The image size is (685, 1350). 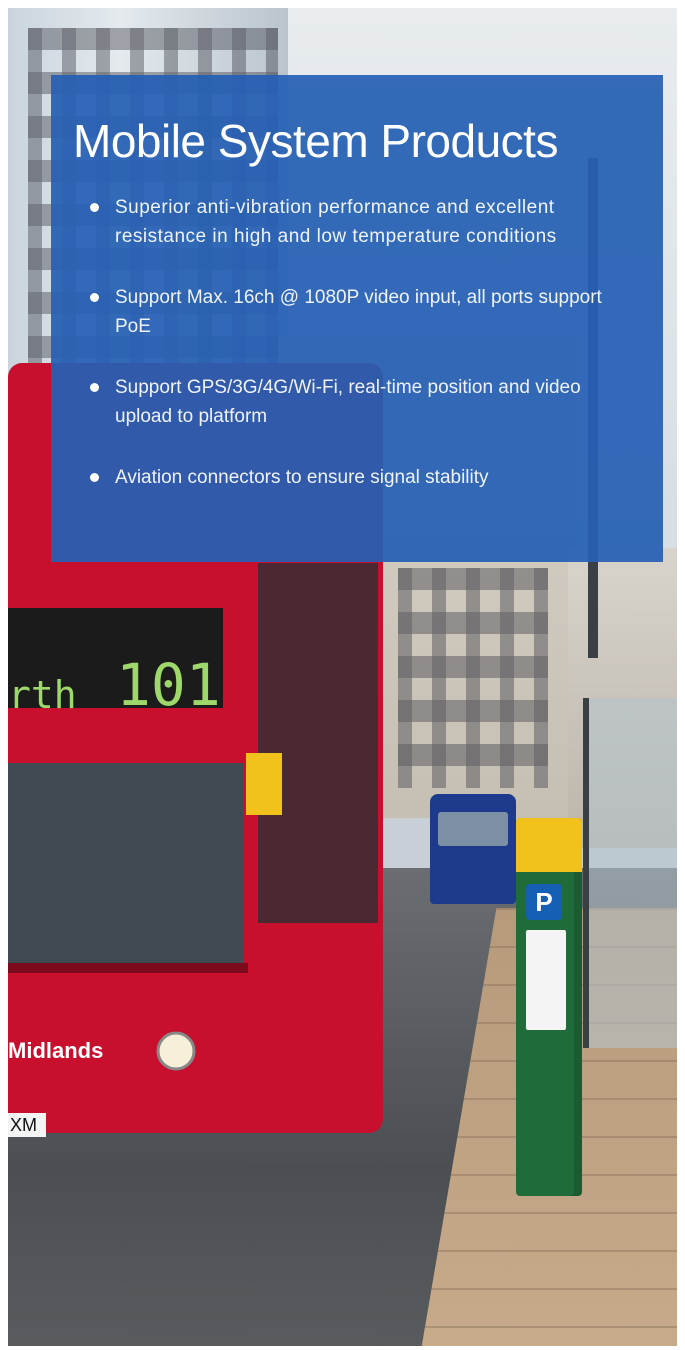 I want to click on blue-van, so click(x=473, y=849).